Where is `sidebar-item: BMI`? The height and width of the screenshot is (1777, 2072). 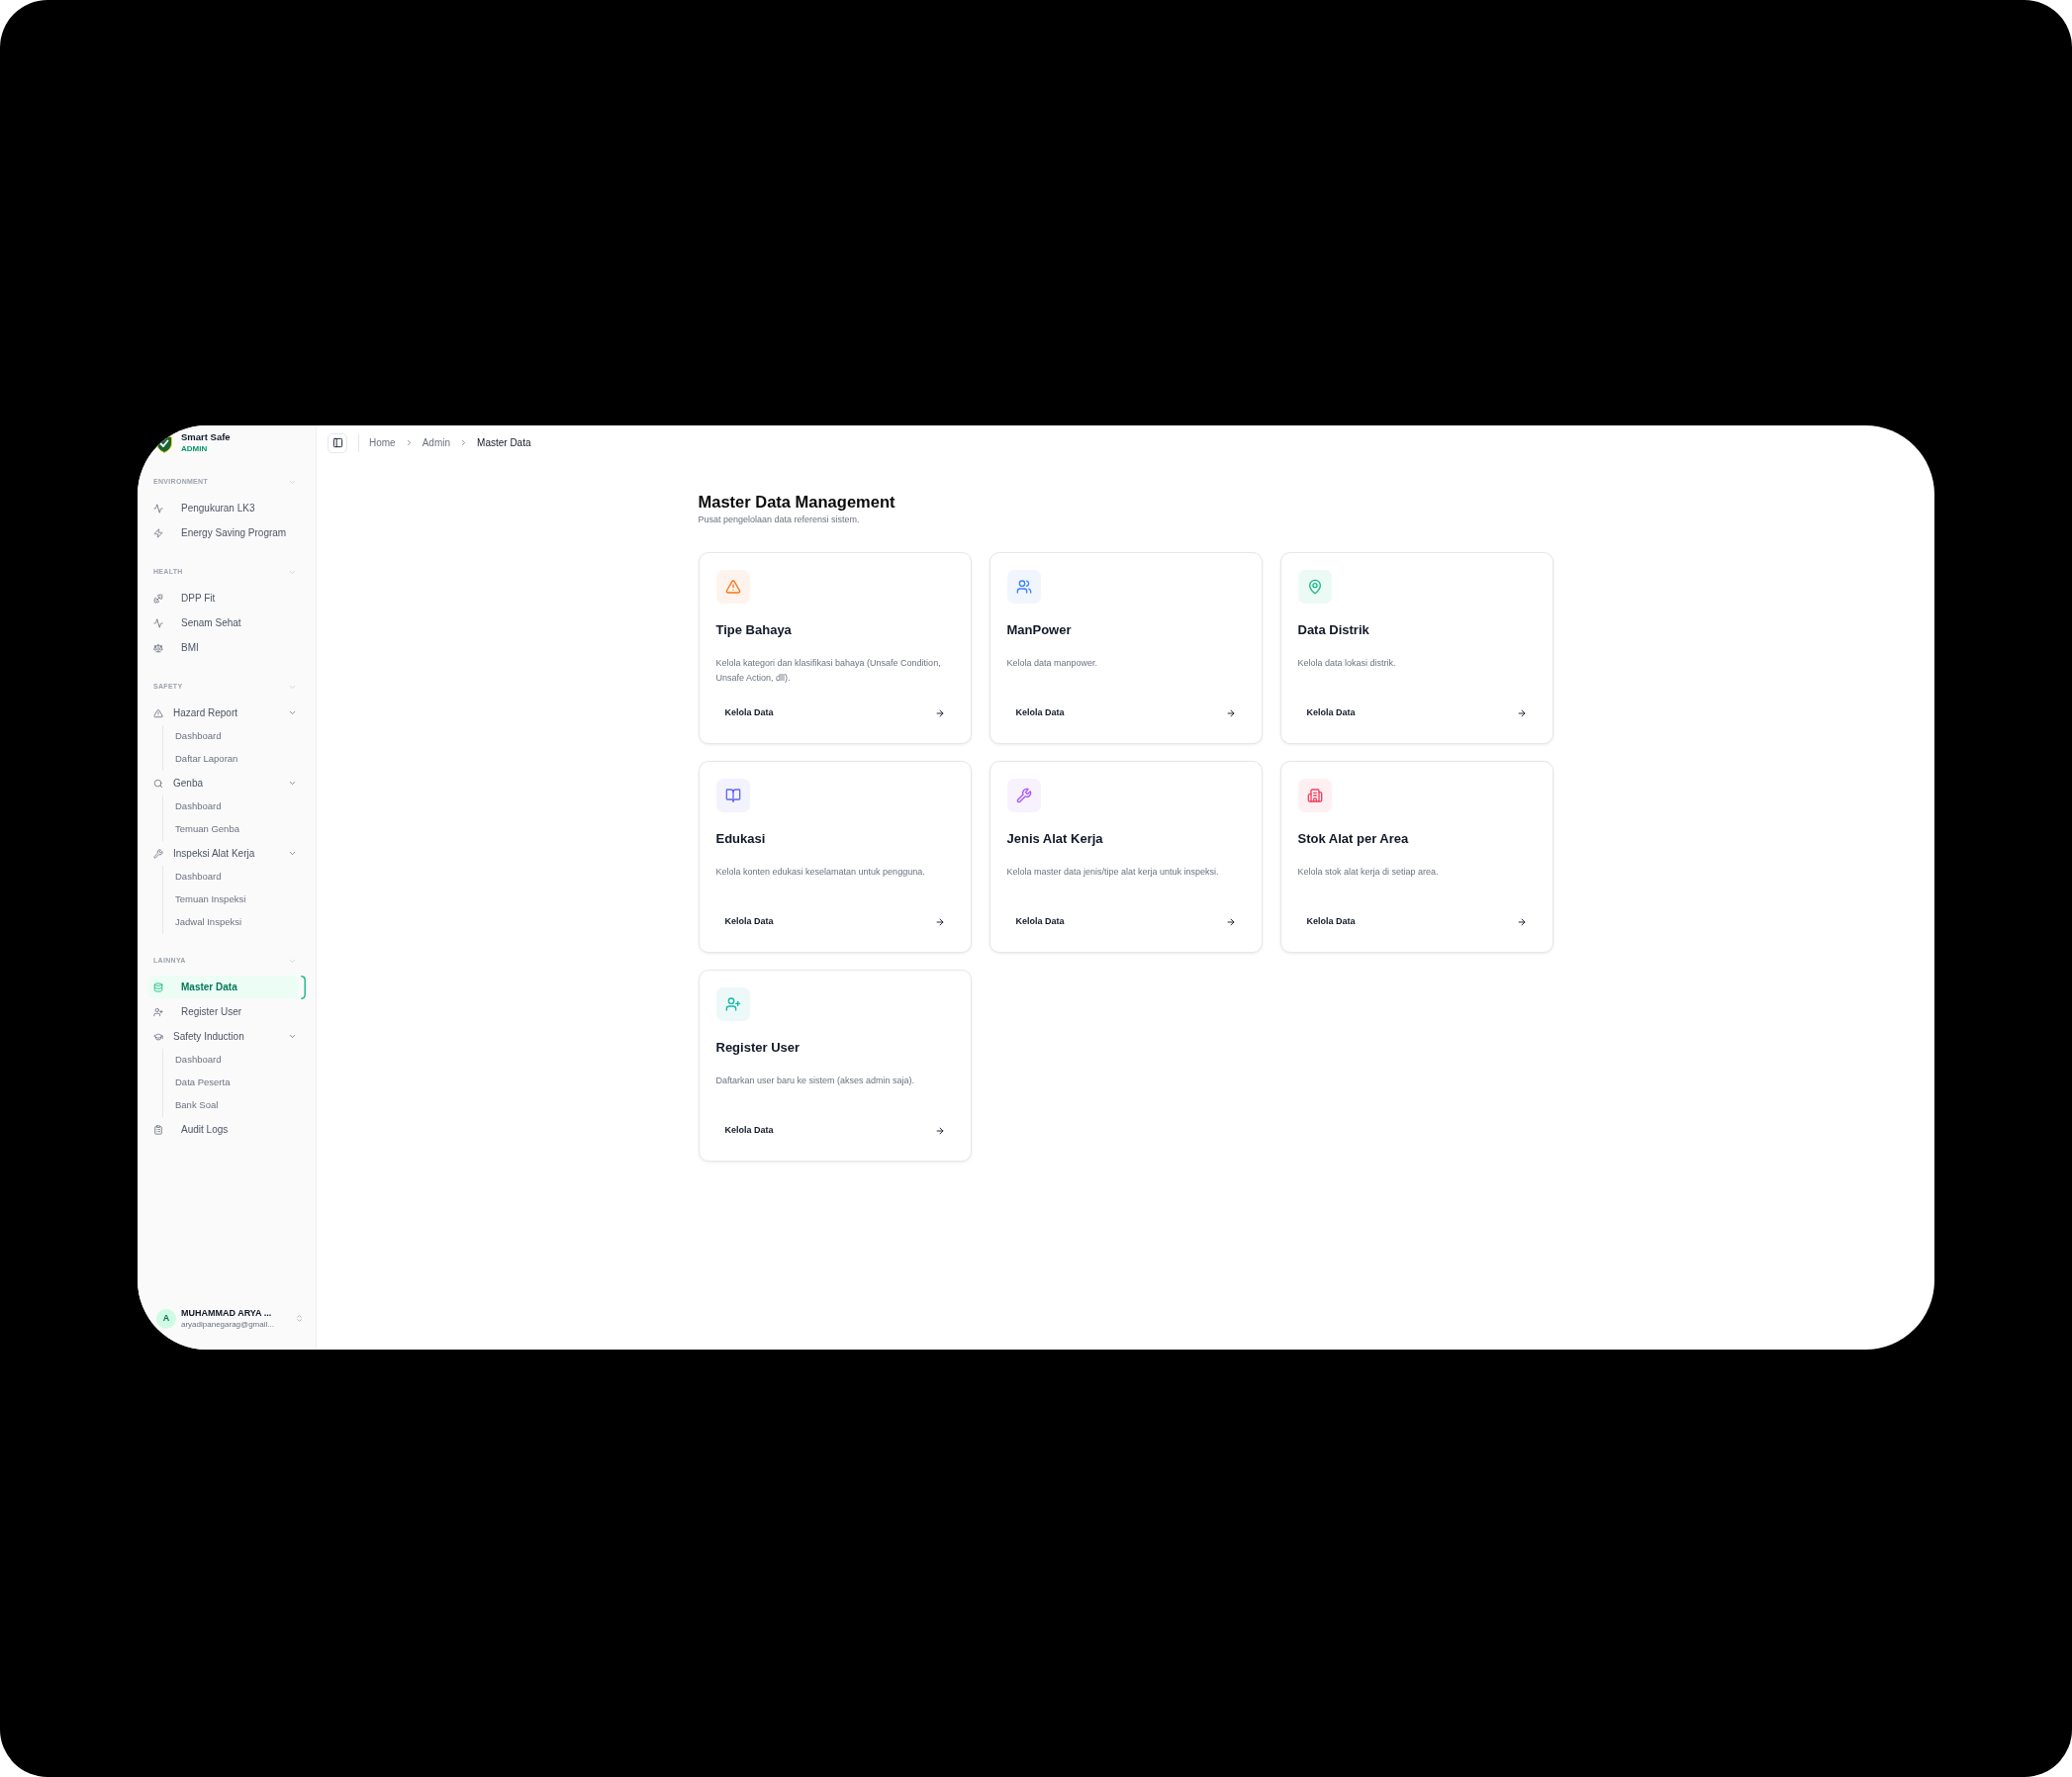
sidebar-item: BMI is located at coordinates (223, 647).